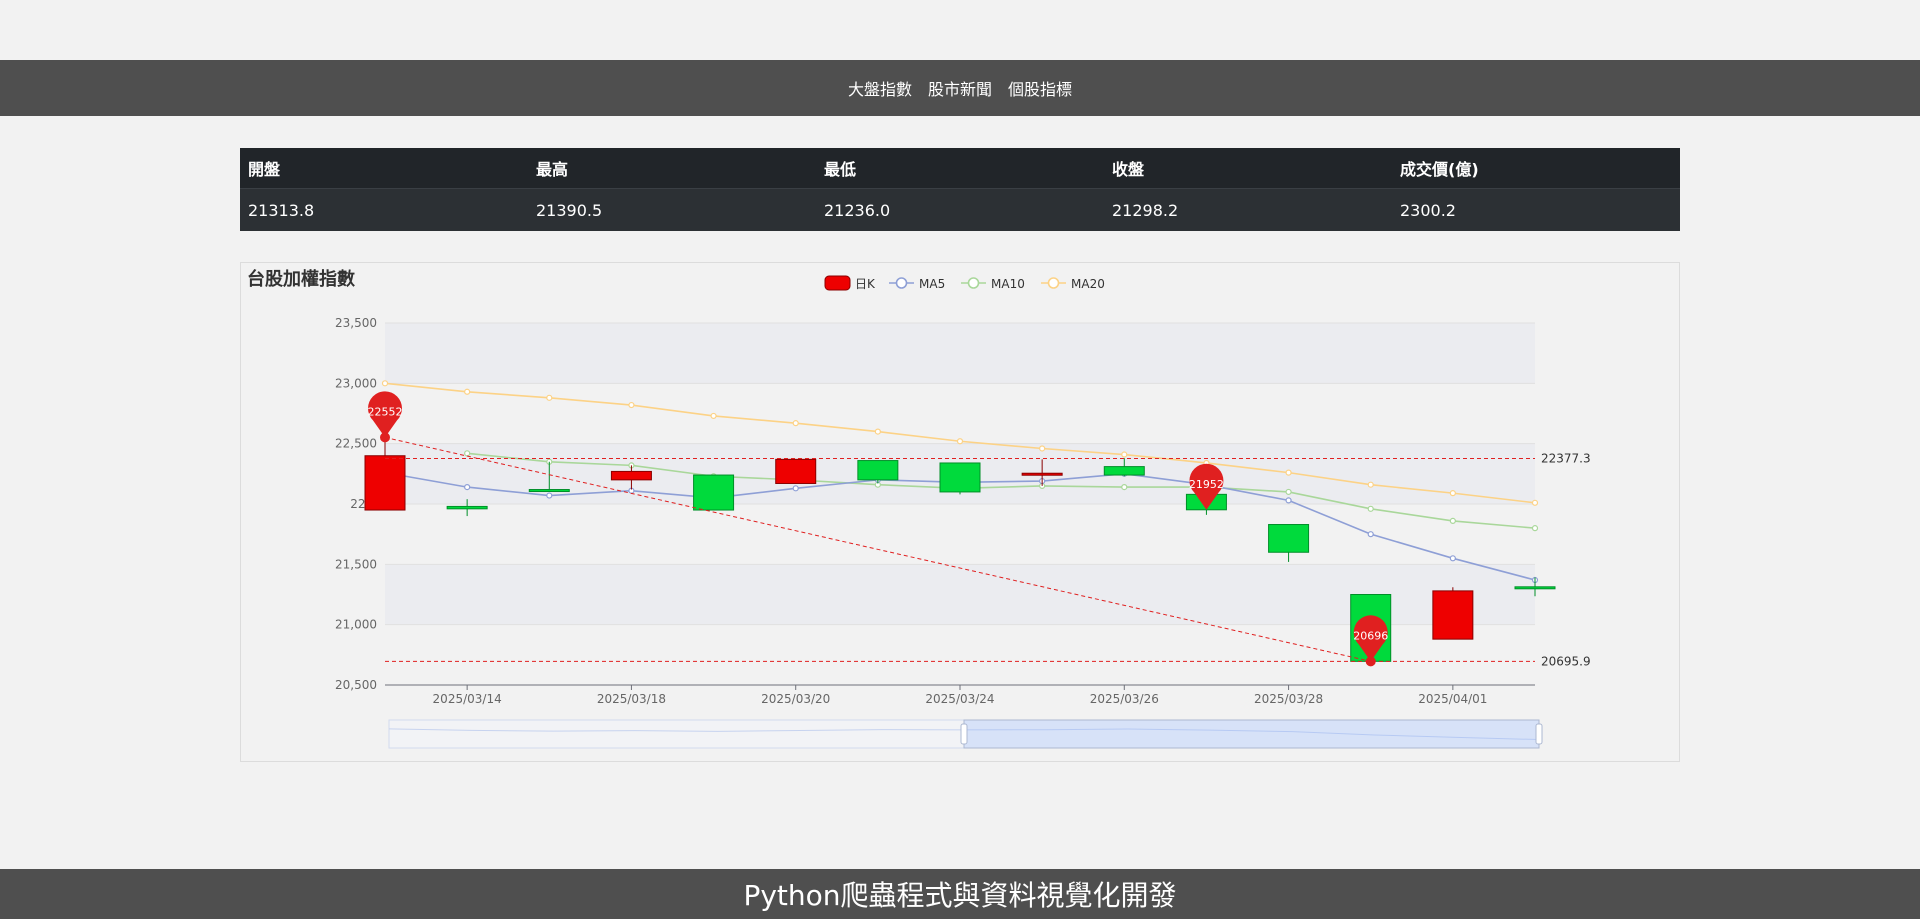 The width and height of the screenshot is (1920, 919). Describe the element at coordinates (467, 699) in the screenshot. I see `x-tick-label: 2025/03/14` at that location.